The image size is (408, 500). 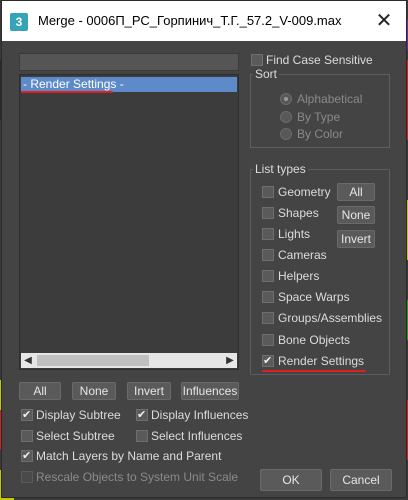 What do you see at coordinates (142, 436) in the screenshot?
I see `select-influences-checkbox` at bounding box center [142, 436].